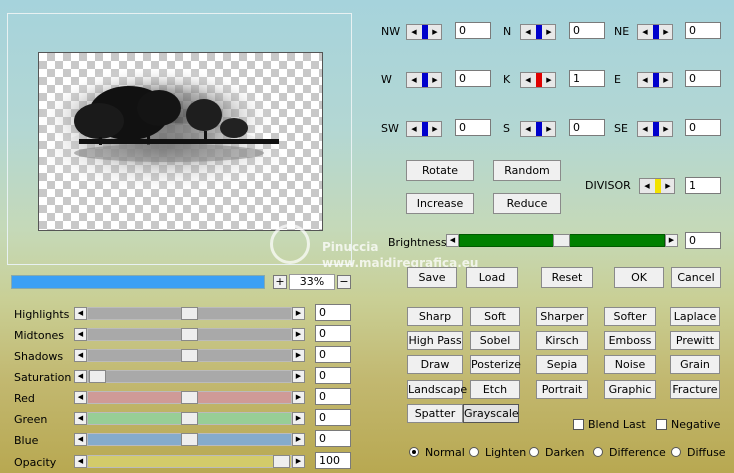 This screenshot has width=734, height=473. I want to click on cancel-button: Cancel, so click(696, 277).